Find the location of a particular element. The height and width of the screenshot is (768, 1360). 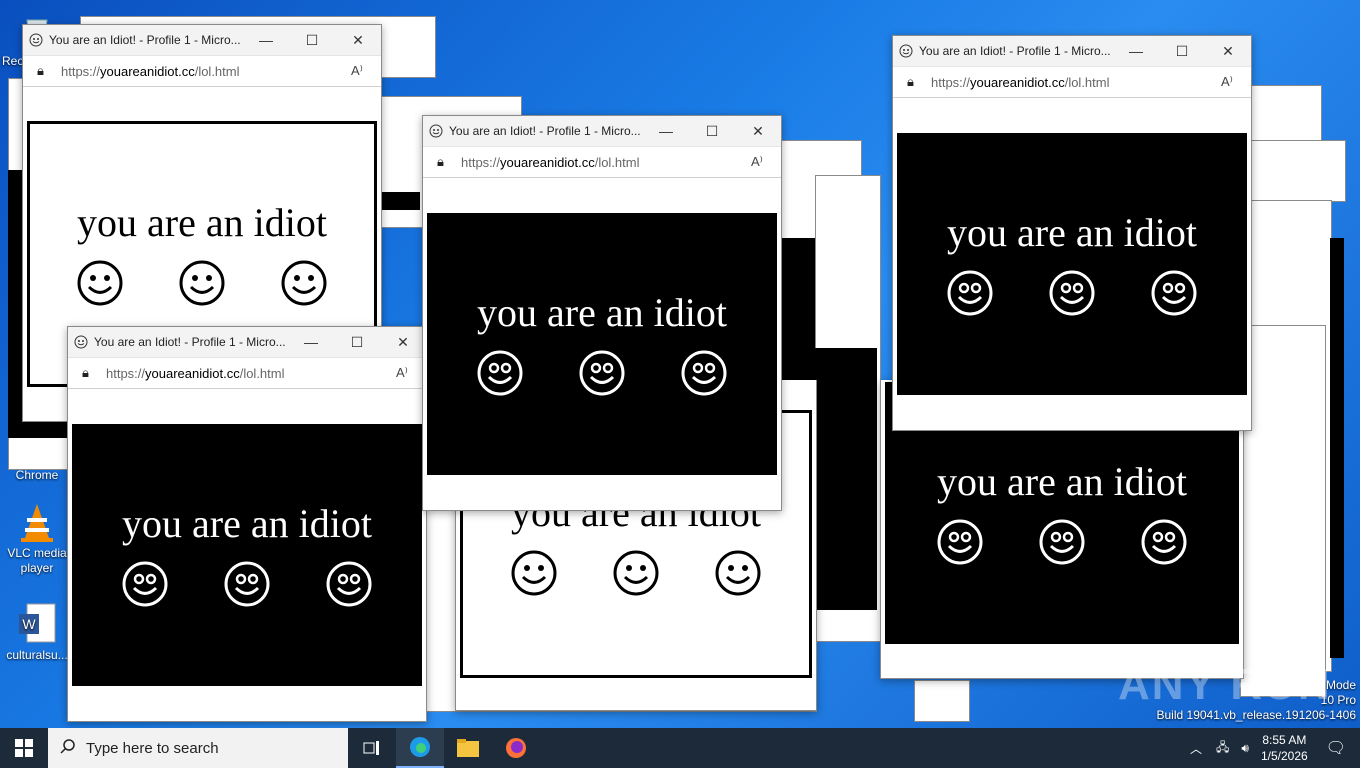

firefox-taskbar-button is located at coordinates (516, 748).